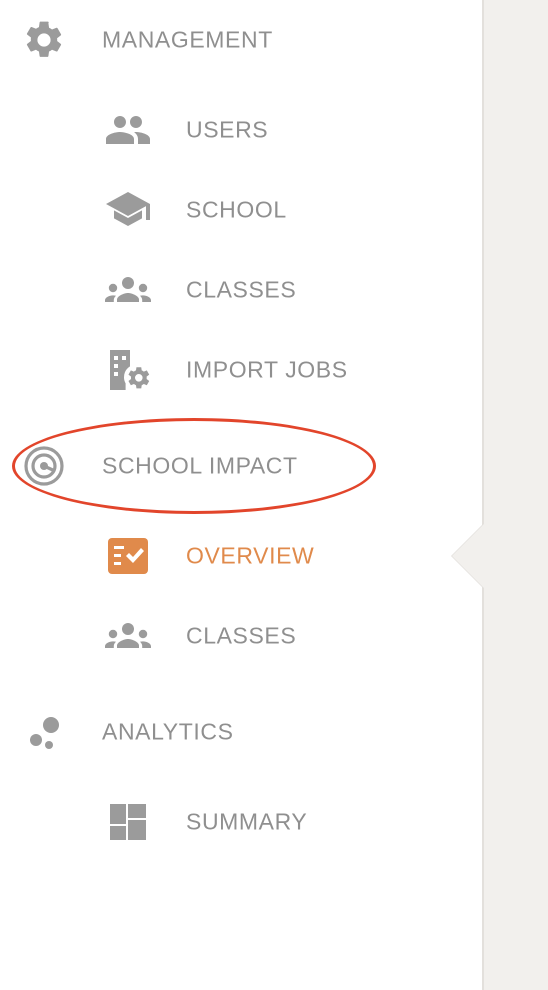 The height and width of the screenshot is (990, 548). I want to click on active-pointer, so click(468, 556).